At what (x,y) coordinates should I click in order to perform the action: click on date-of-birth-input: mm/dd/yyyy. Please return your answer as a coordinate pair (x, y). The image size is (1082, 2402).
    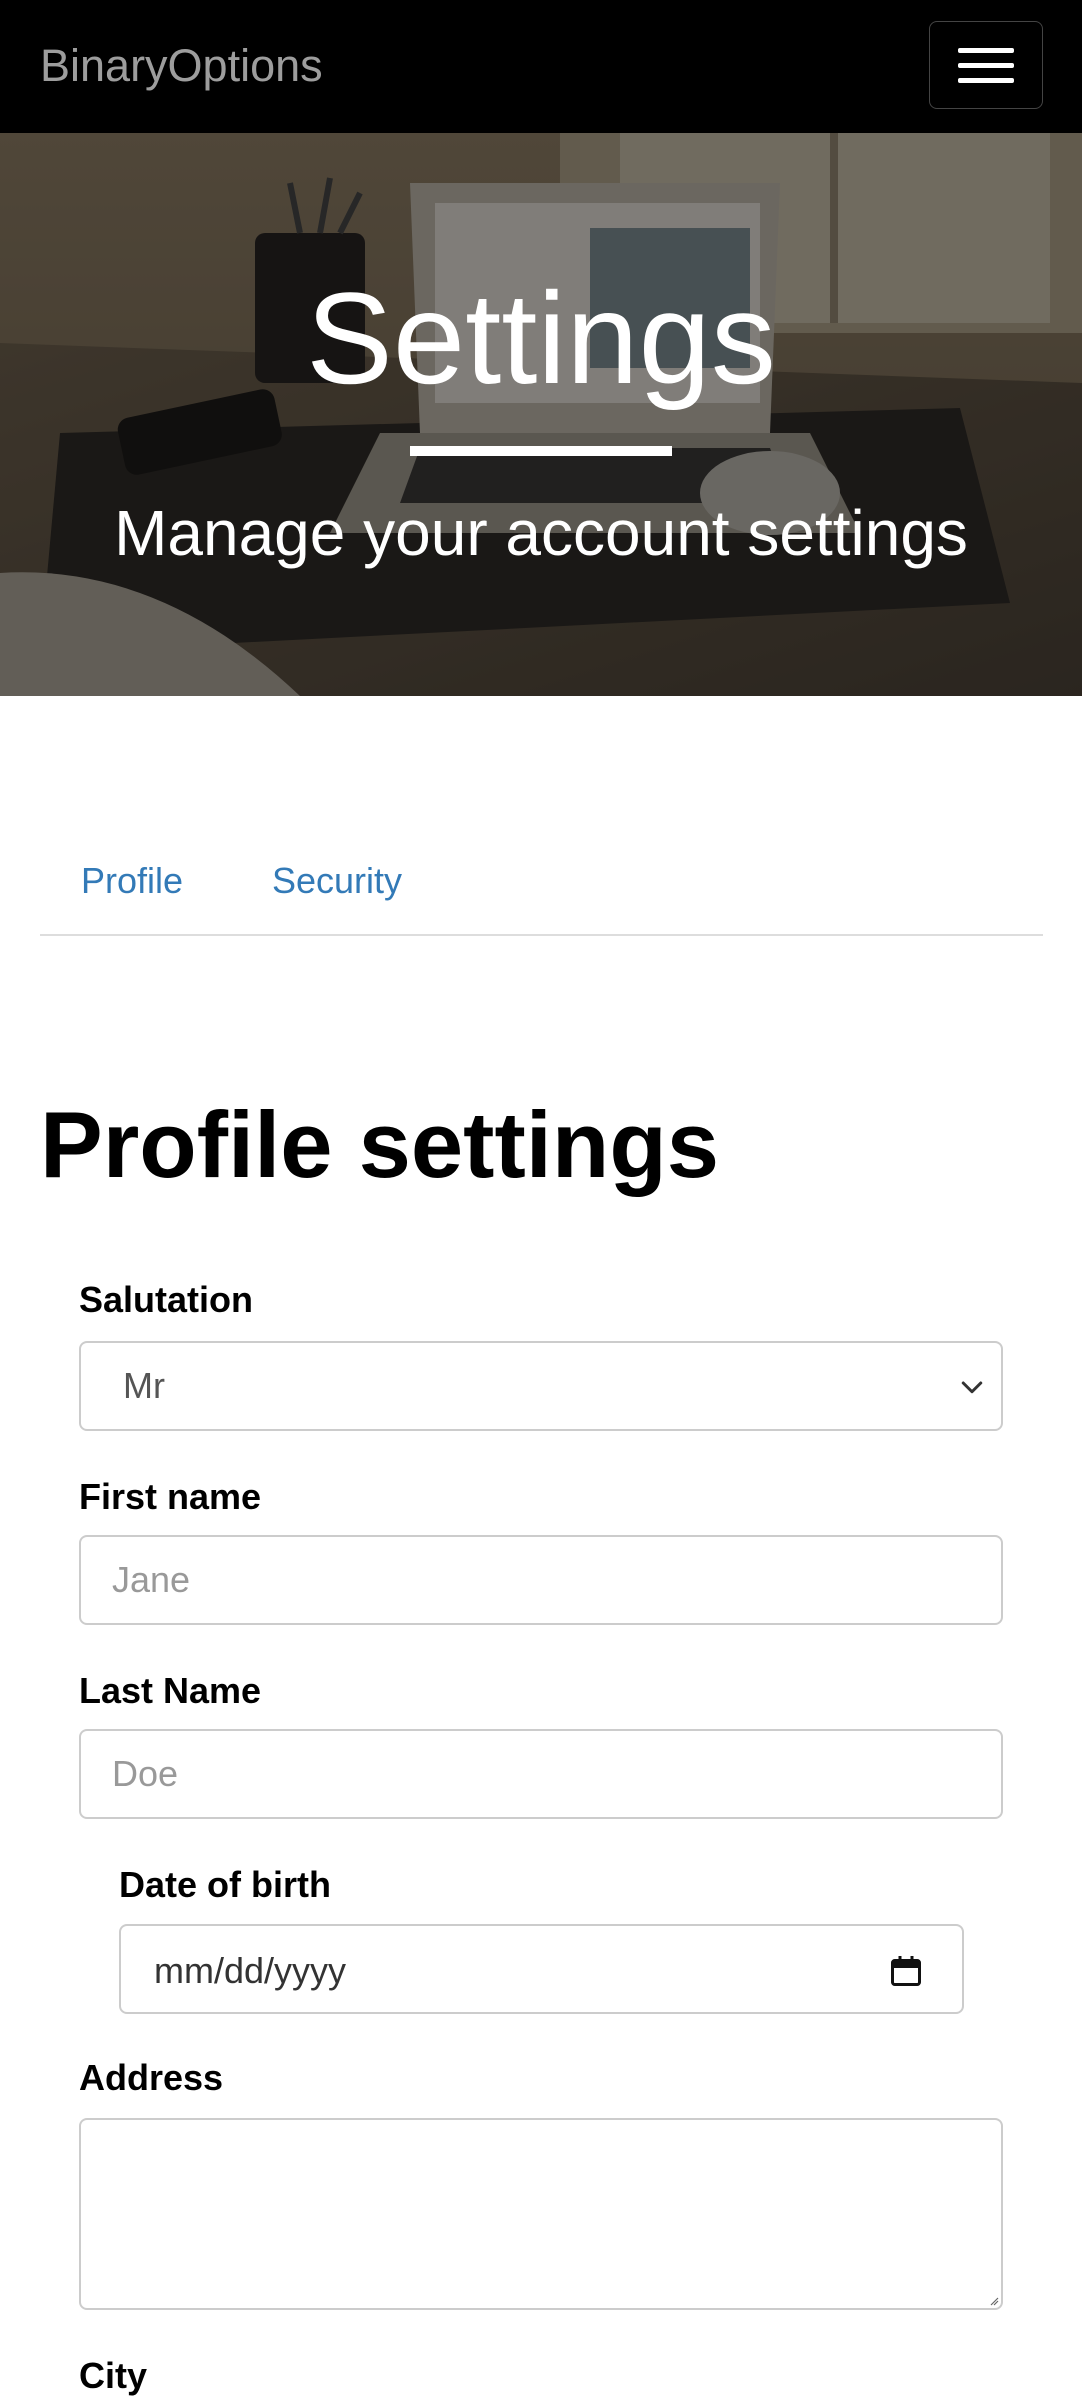
    Looking at the image, I should click on (541, 1969).